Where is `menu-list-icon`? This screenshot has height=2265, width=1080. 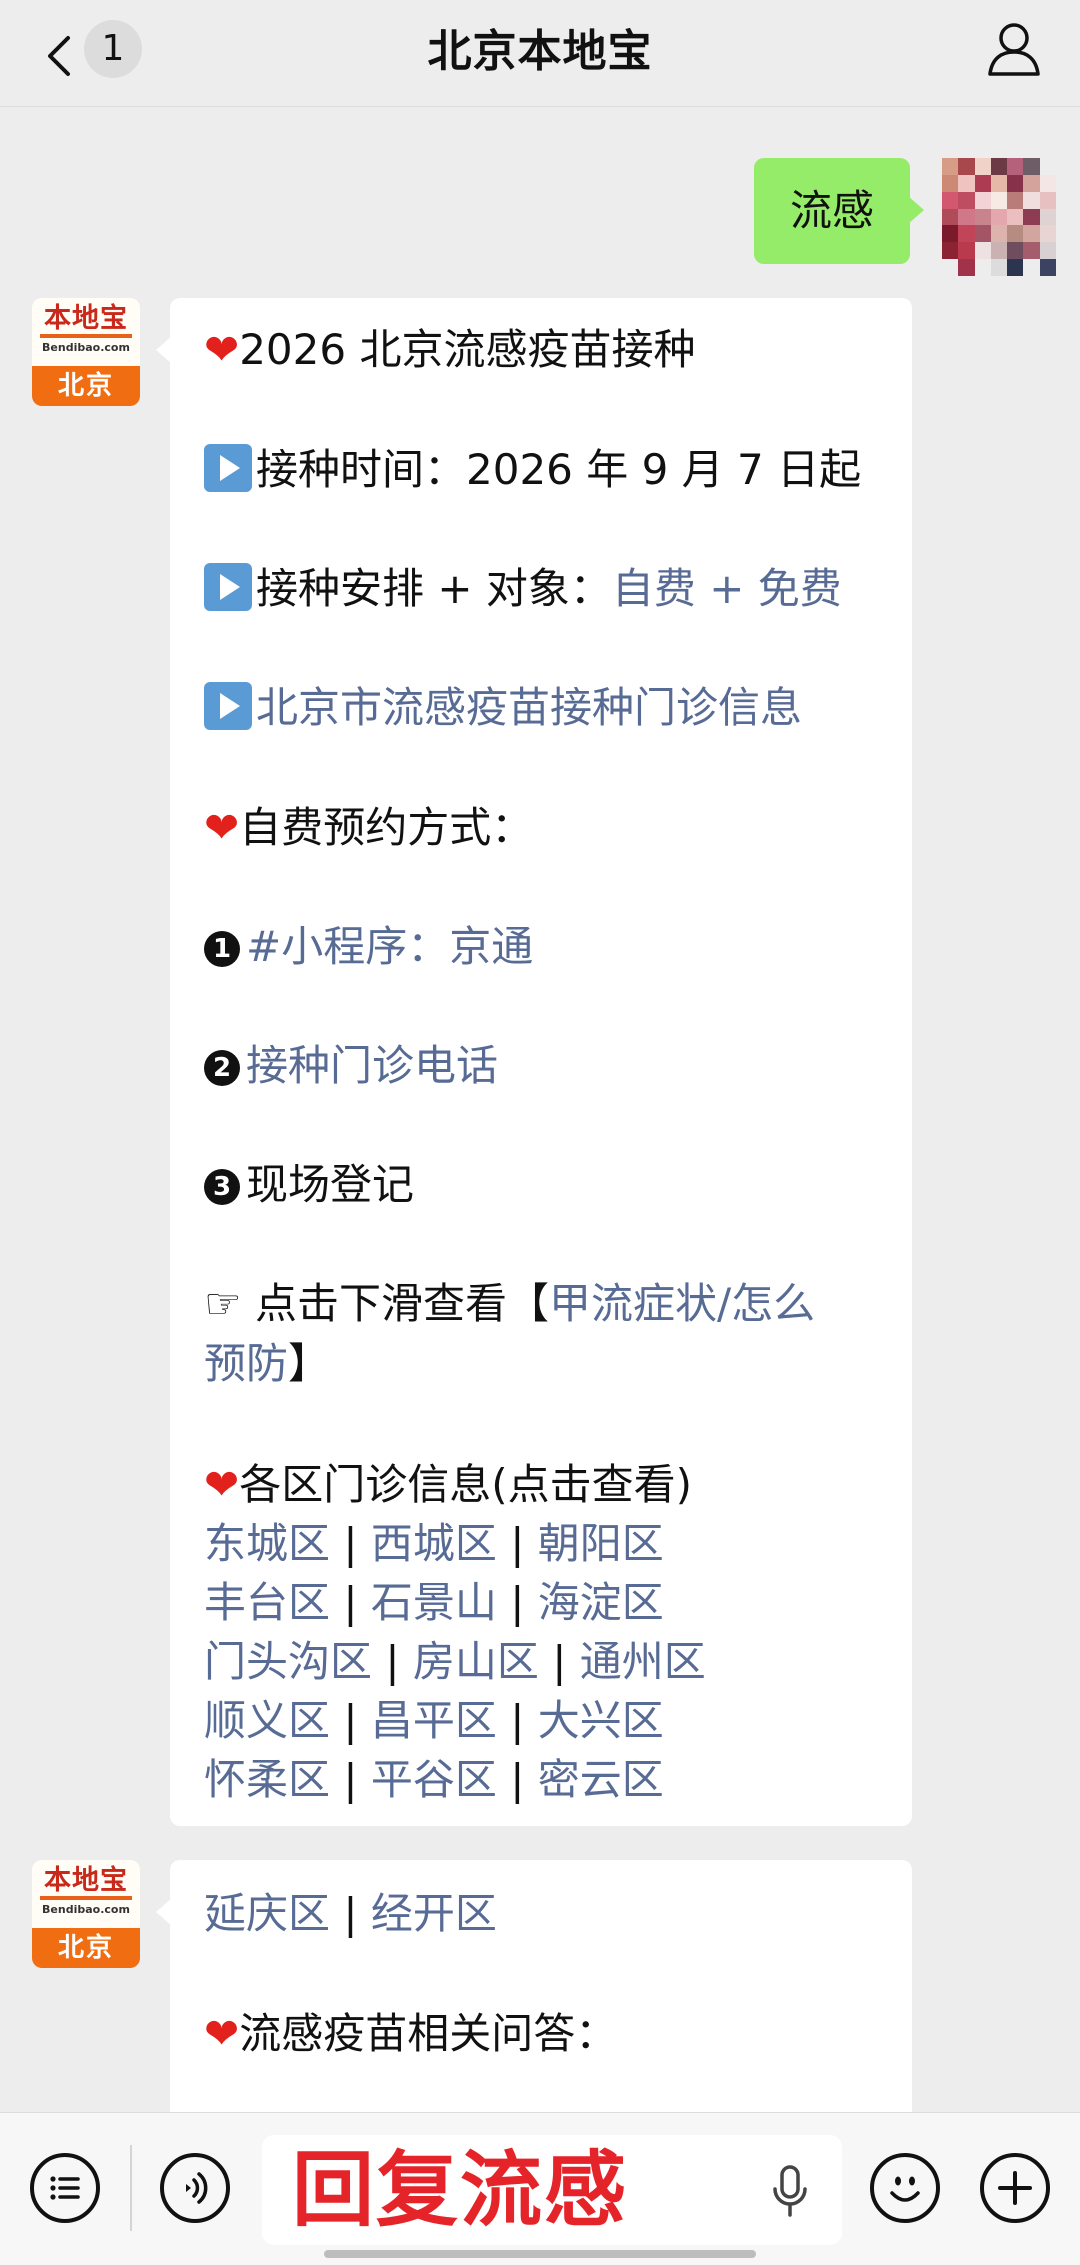
menu-list-icon is located at coordinates (65, 2188).